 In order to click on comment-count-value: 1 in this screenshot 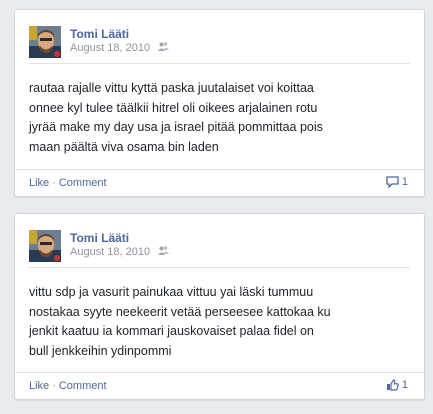, I will do `click(404, 182)`.